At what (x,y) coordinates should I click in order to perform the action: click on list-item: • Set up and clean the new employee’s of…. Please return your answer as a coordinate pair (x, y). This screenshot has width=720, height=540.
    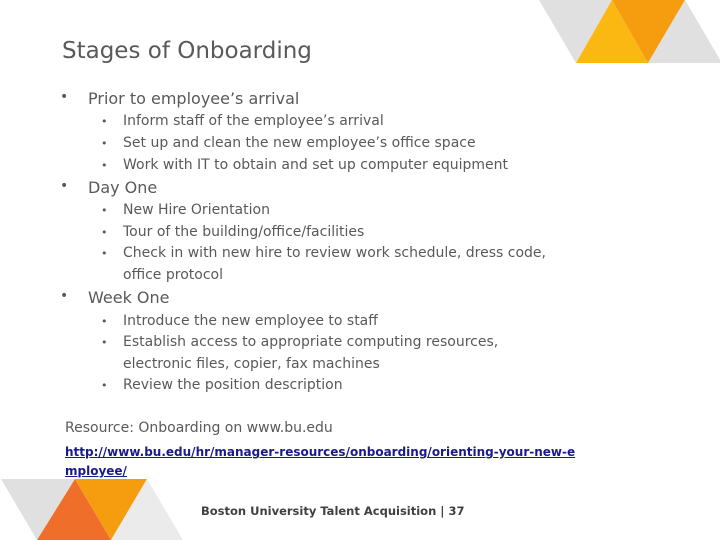
    Looking at the image, I should click on (342, 144).